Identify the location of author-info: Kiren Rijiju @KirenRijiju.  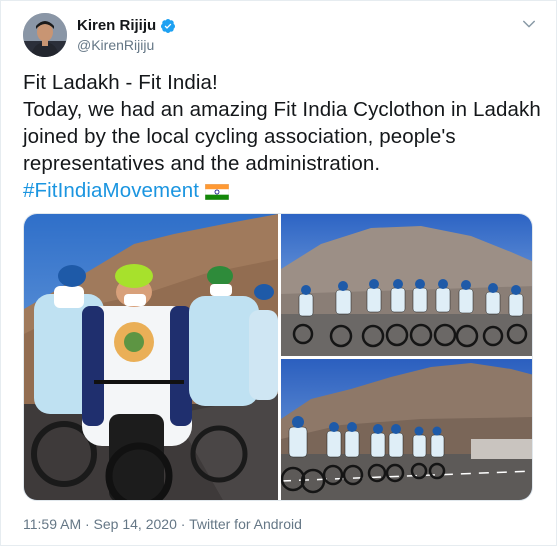
(126, 35).